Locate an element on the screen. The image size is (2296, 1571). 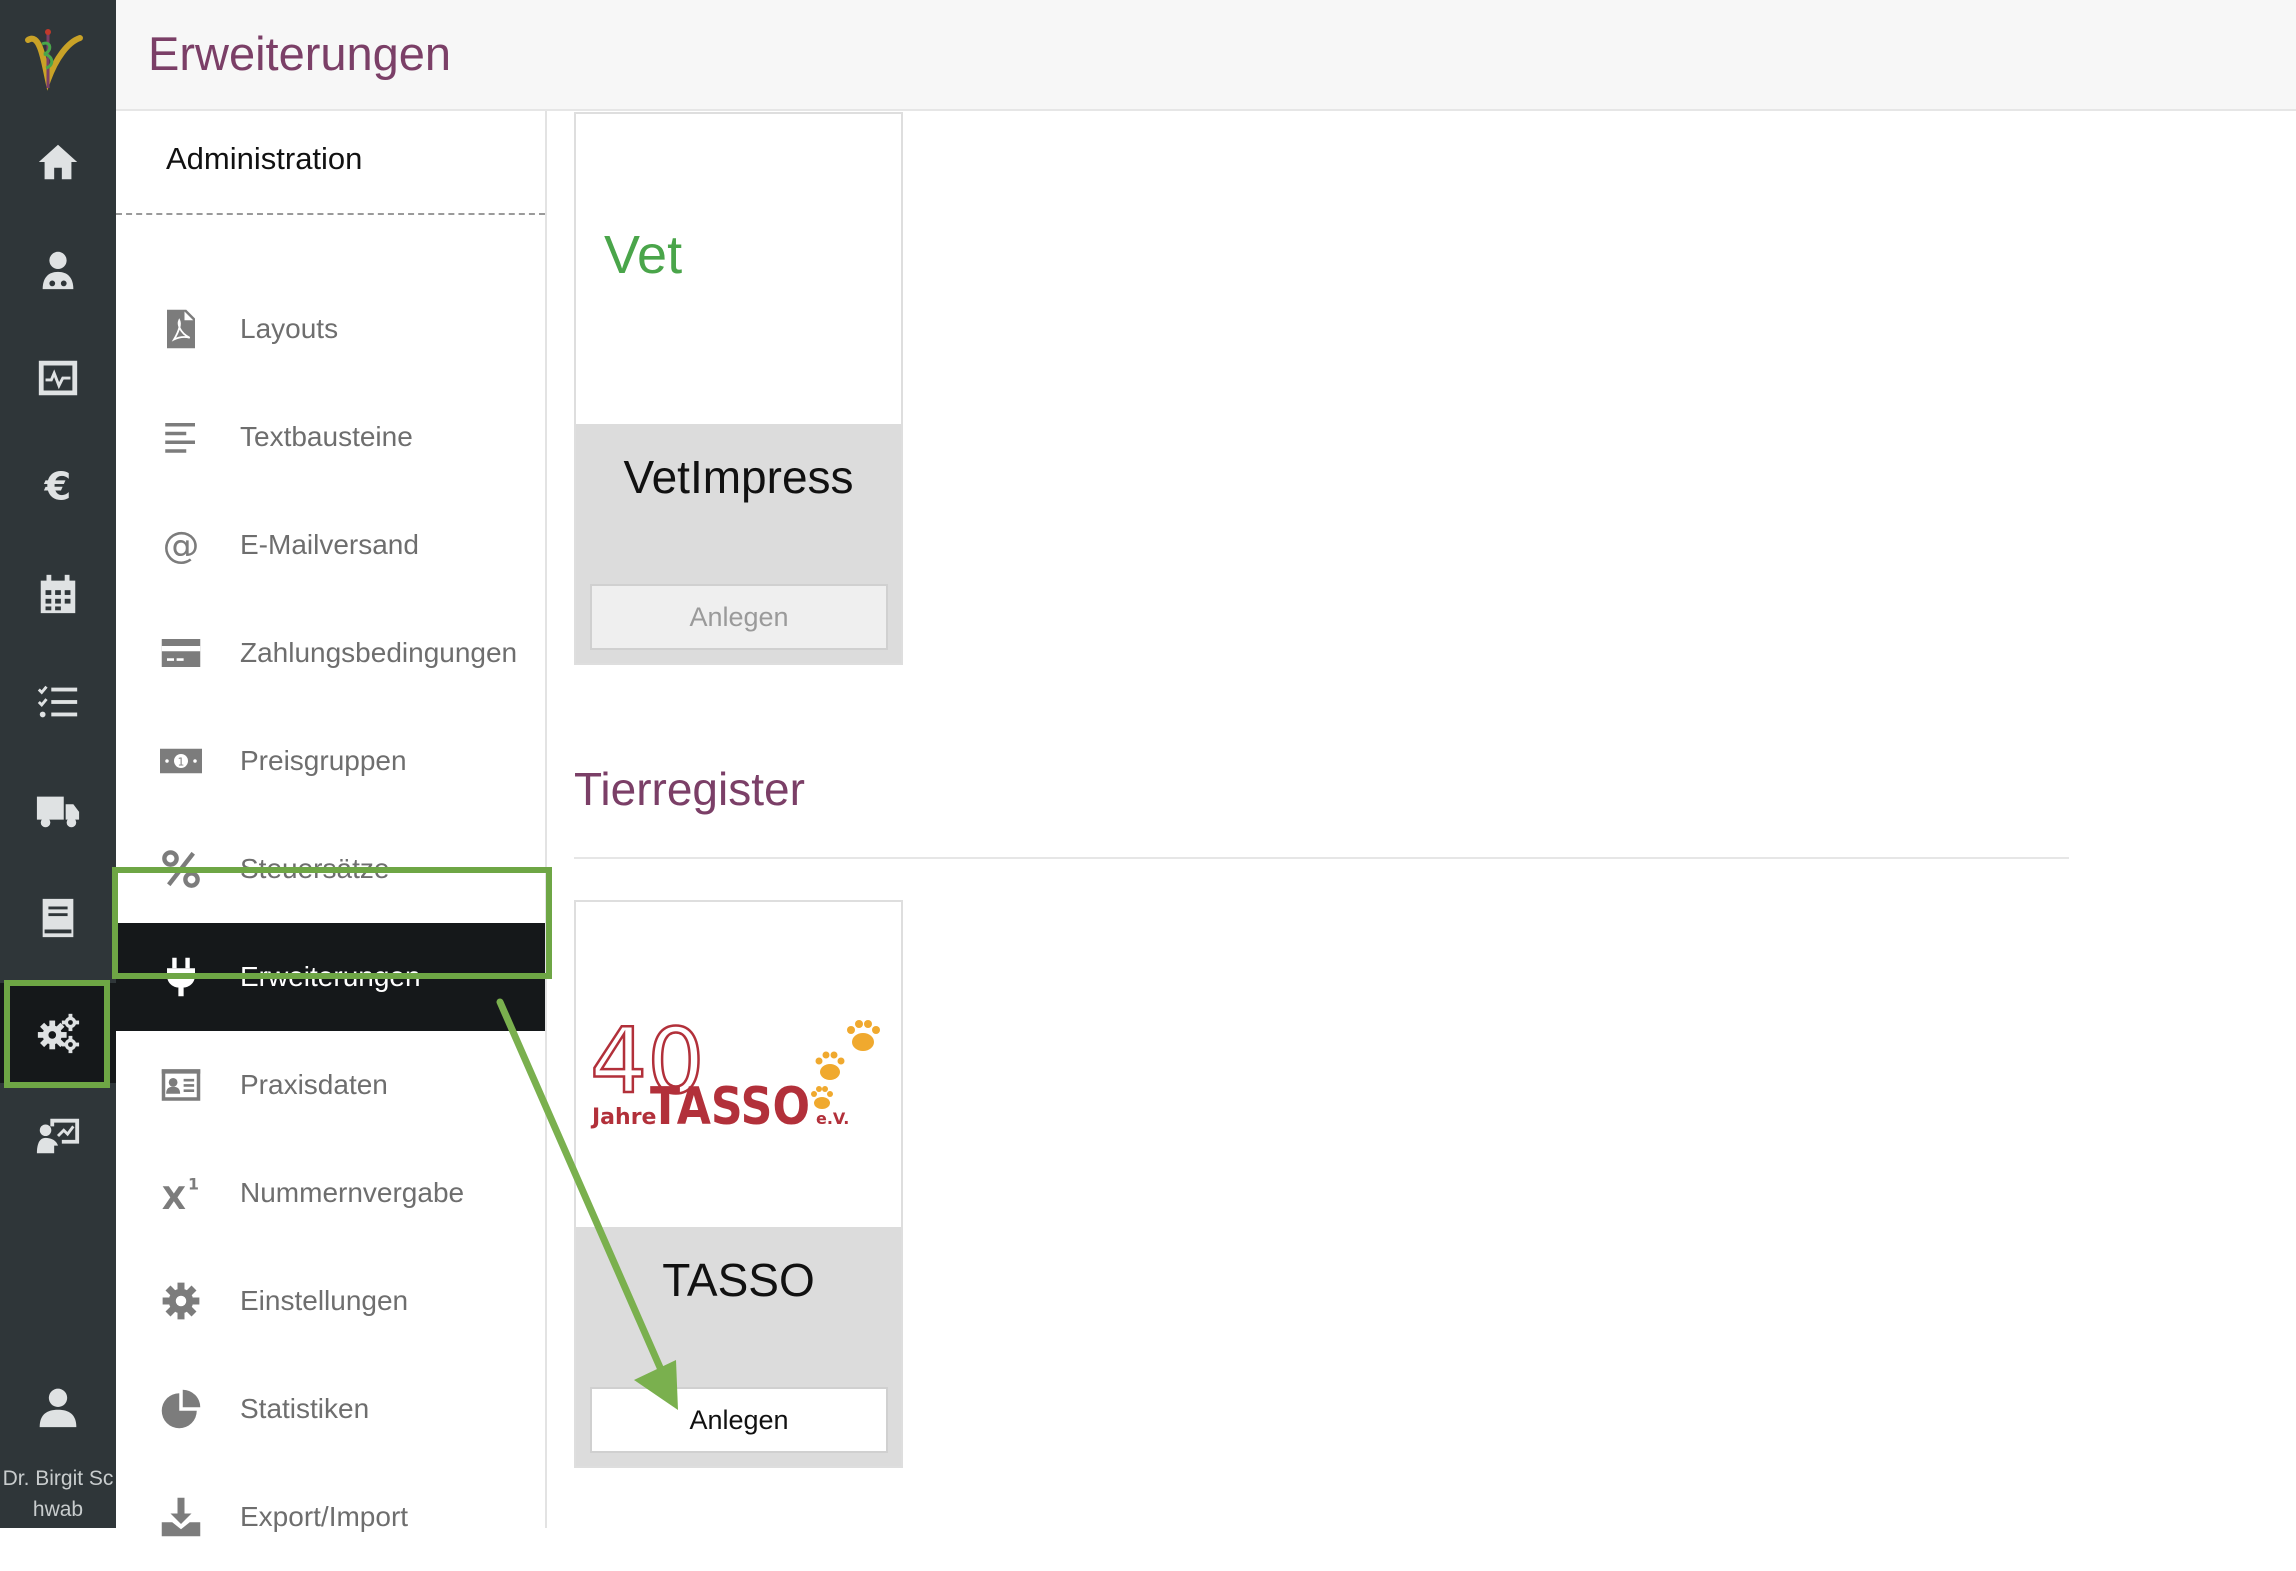
submenu-item-label: Preisgruppen is located at coordinates (323, 760).